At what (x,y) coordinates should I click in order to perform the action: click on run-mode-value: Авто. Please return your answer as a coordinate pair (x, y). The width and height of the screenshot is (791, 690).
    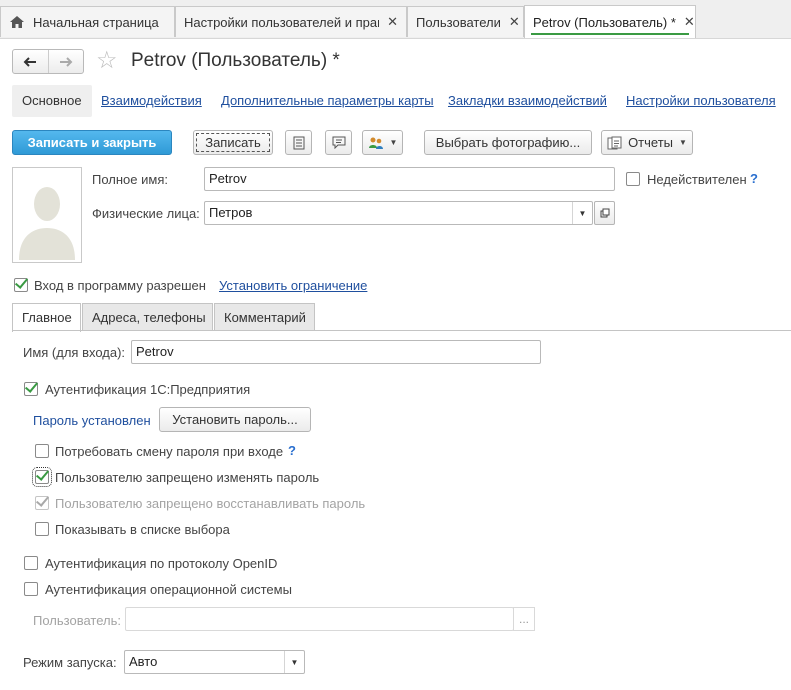
    Looking at the image, I should click on (143, 661).